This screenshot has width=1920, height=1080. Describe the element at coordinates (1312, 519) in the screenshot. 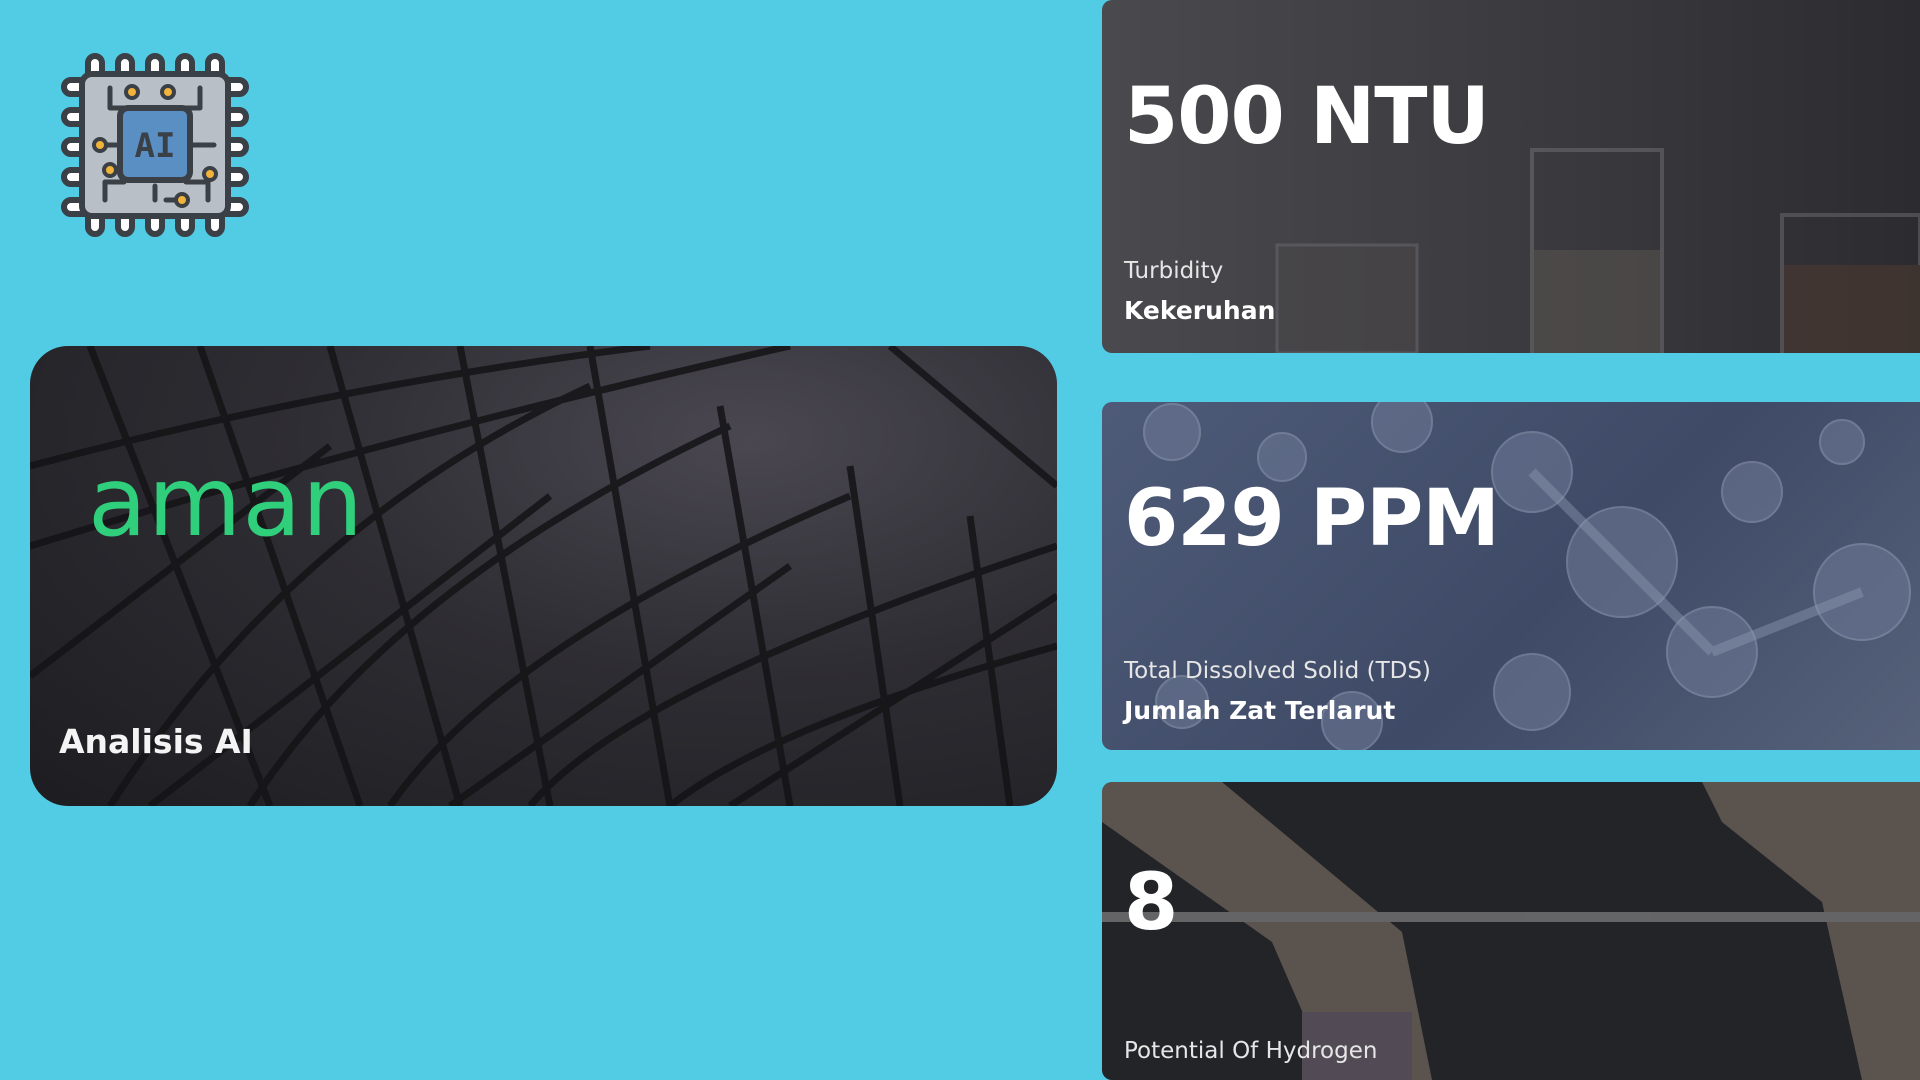

I see `tds-value: 629 PPM` at that location.